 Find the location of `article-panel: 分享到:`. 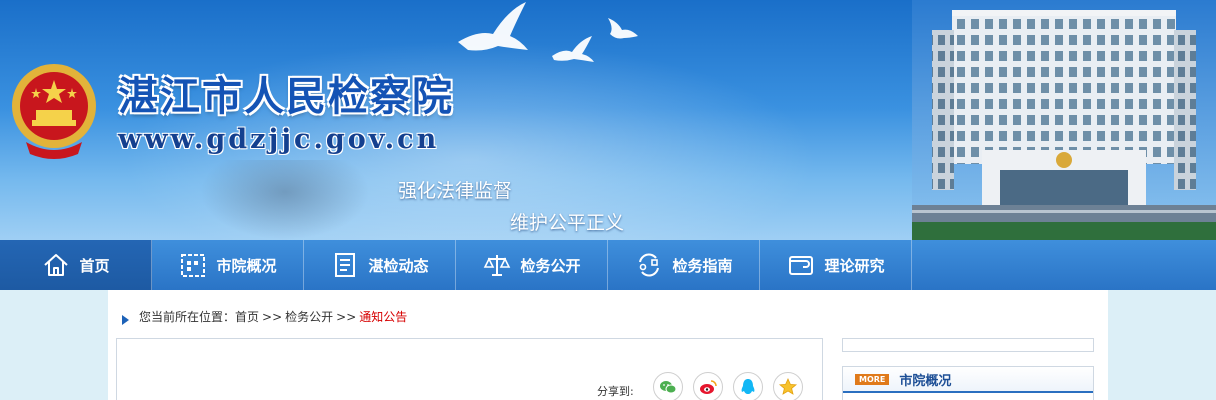

article-panel: 分享到: is located at coordinates (469, 369).